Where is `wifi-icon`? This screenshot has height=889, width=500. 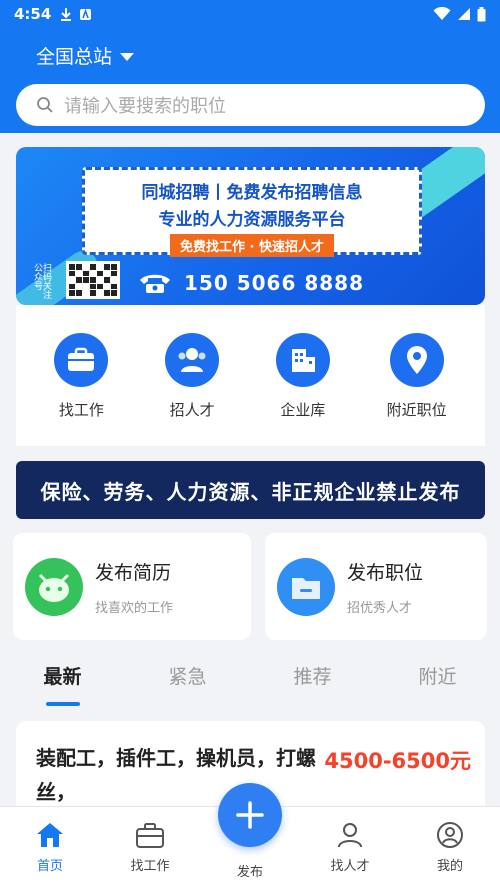
wifi-icon is located at coordinates (442, 13).